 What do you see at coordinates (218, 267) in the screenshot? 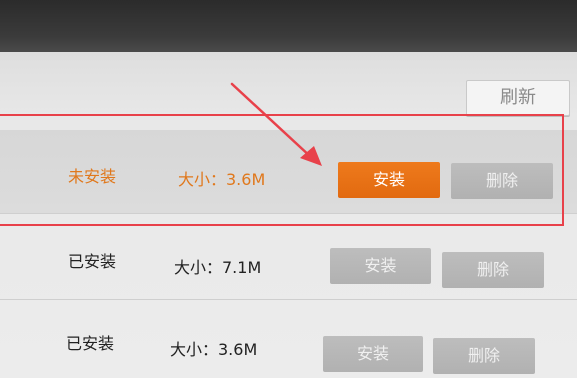
I see `app-size: 大小：7.1M` at bounding box center [218, 267].